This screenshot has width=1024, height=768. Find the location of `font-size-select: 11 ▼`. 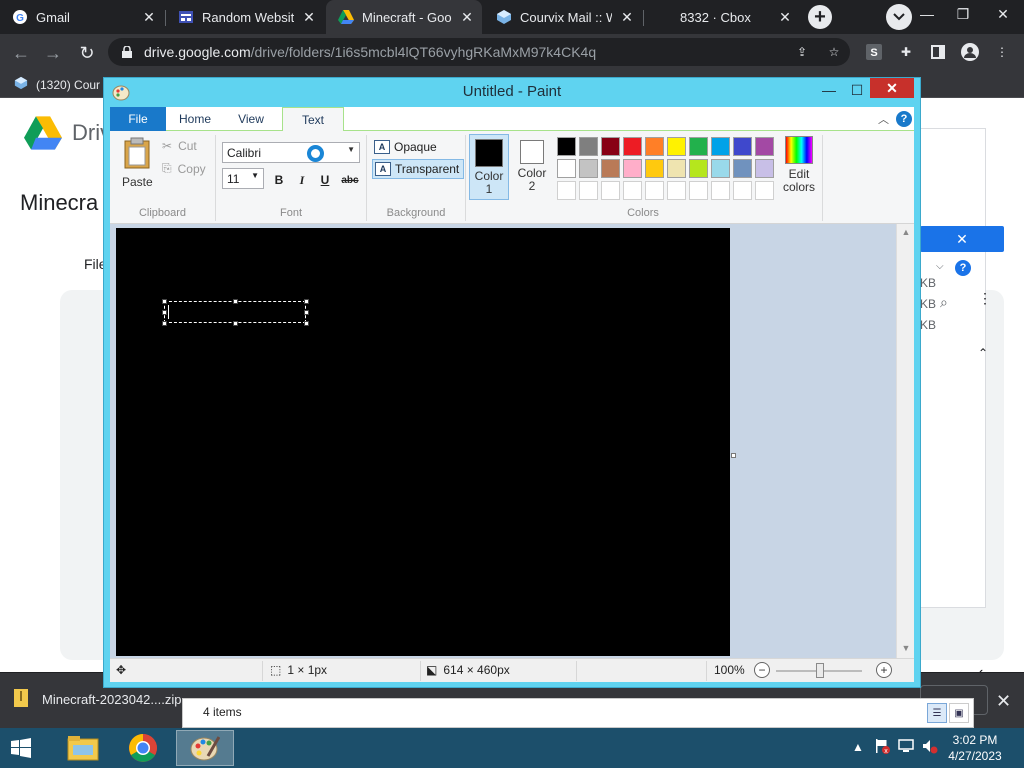

font-size-select: 11 ▼ is located at coordinates (243, 178).